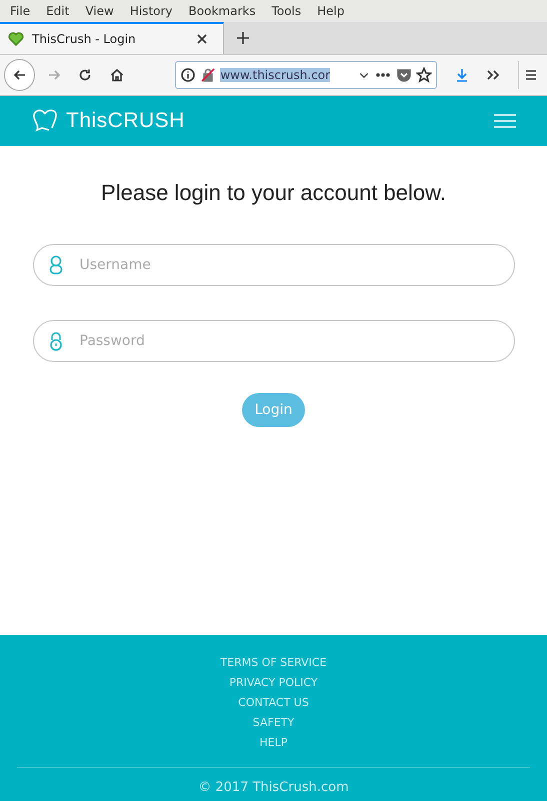 The image size is (547, 801). Describe the element at coordinates (116, 75) in the screenshot. I see `home-icon` at that location.